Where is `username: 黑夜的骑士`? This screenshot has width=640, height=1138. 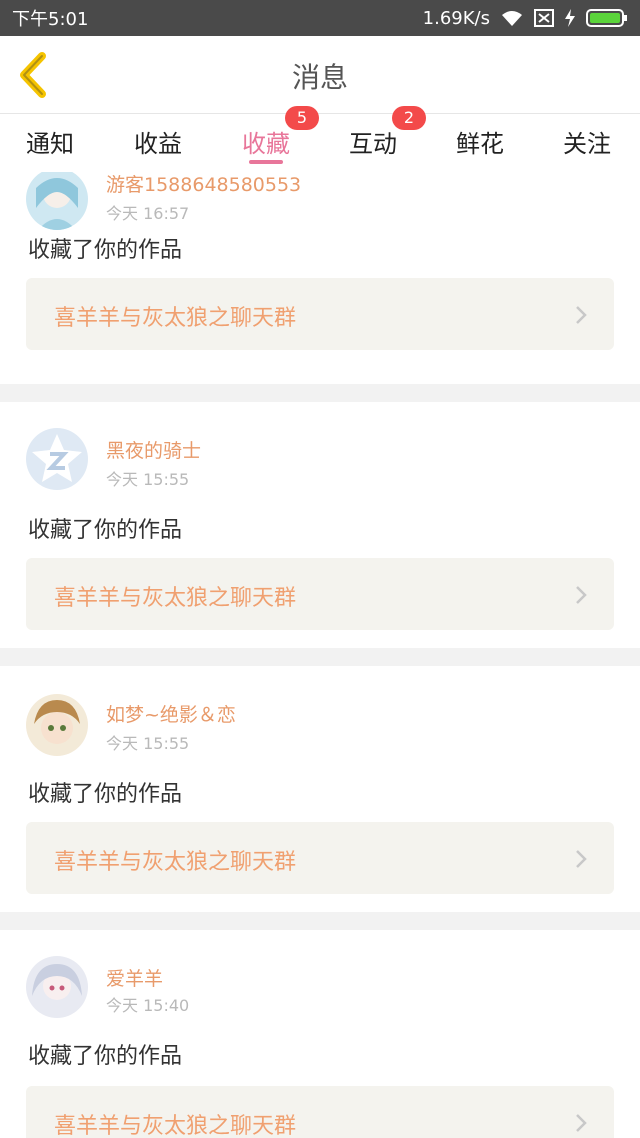 username: 黑夜的骑士 is located at coordinates (153, 449).